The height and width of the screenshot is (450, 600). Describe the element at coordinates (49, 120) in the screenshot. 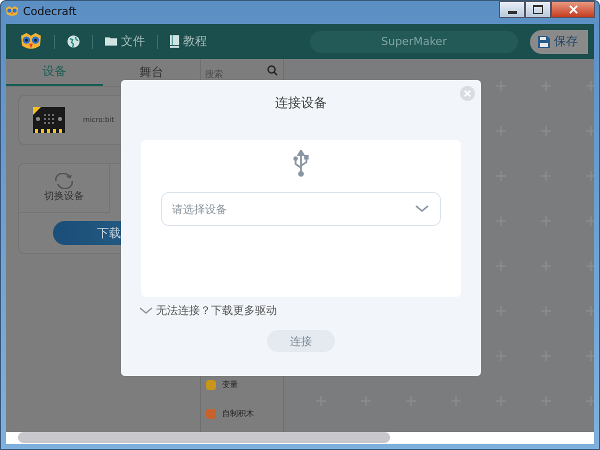

I see `microbit-board-icon` at that location.